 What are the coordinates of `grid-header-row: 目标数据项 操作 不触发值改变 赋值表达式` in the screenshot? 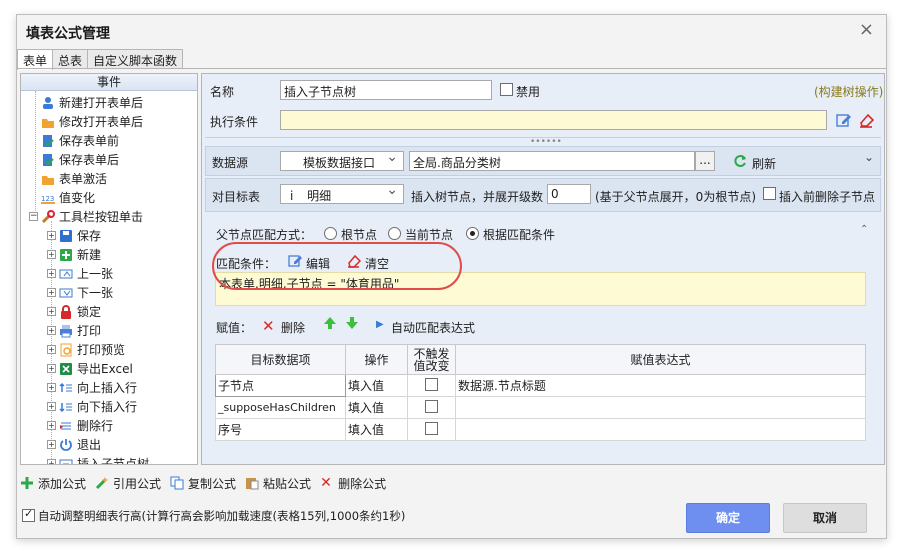 It's located at (540, 359).